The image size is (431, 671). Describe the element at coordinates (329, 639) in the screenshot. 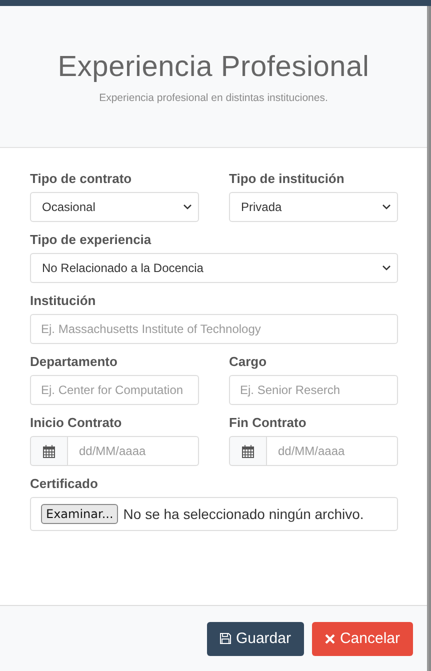

I see `close-icon` at that location.